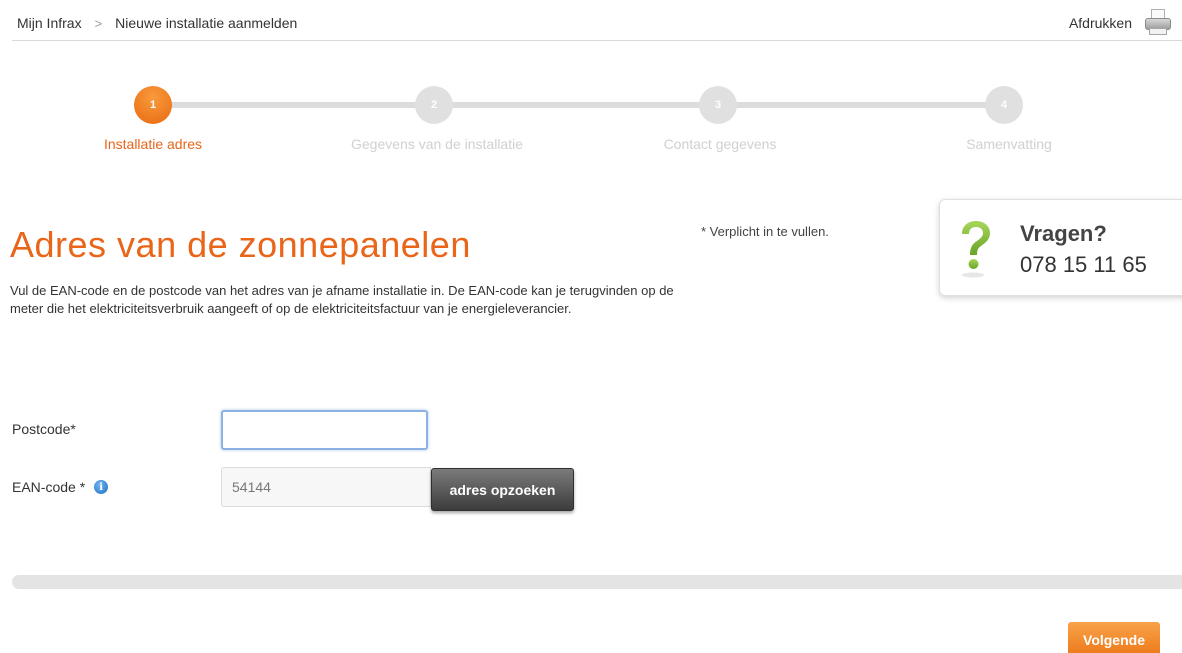 The width and height of the screenshot is (1182, 653). I want to click on step-4-circle: 4, so click(1004, 105).